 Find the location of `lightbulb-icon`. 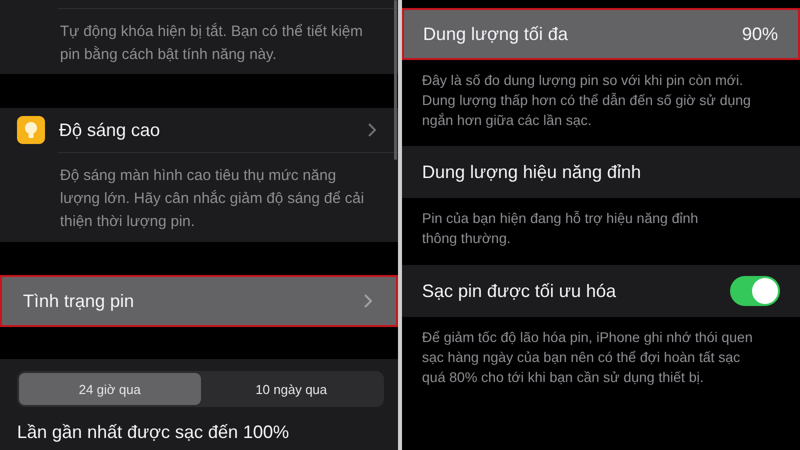

lightbulb-icon is located at coordinates (31, 130).